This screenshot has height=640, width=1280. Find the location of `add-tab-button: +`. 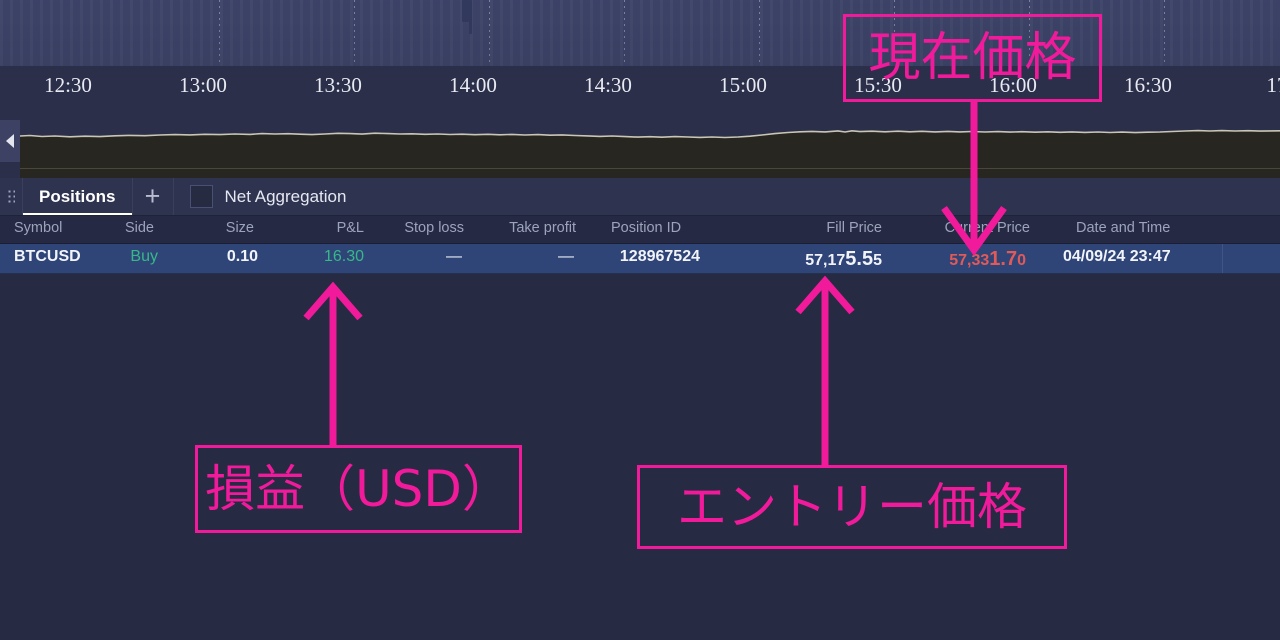

add-tab-button: + is located at coordinates (153, 196).